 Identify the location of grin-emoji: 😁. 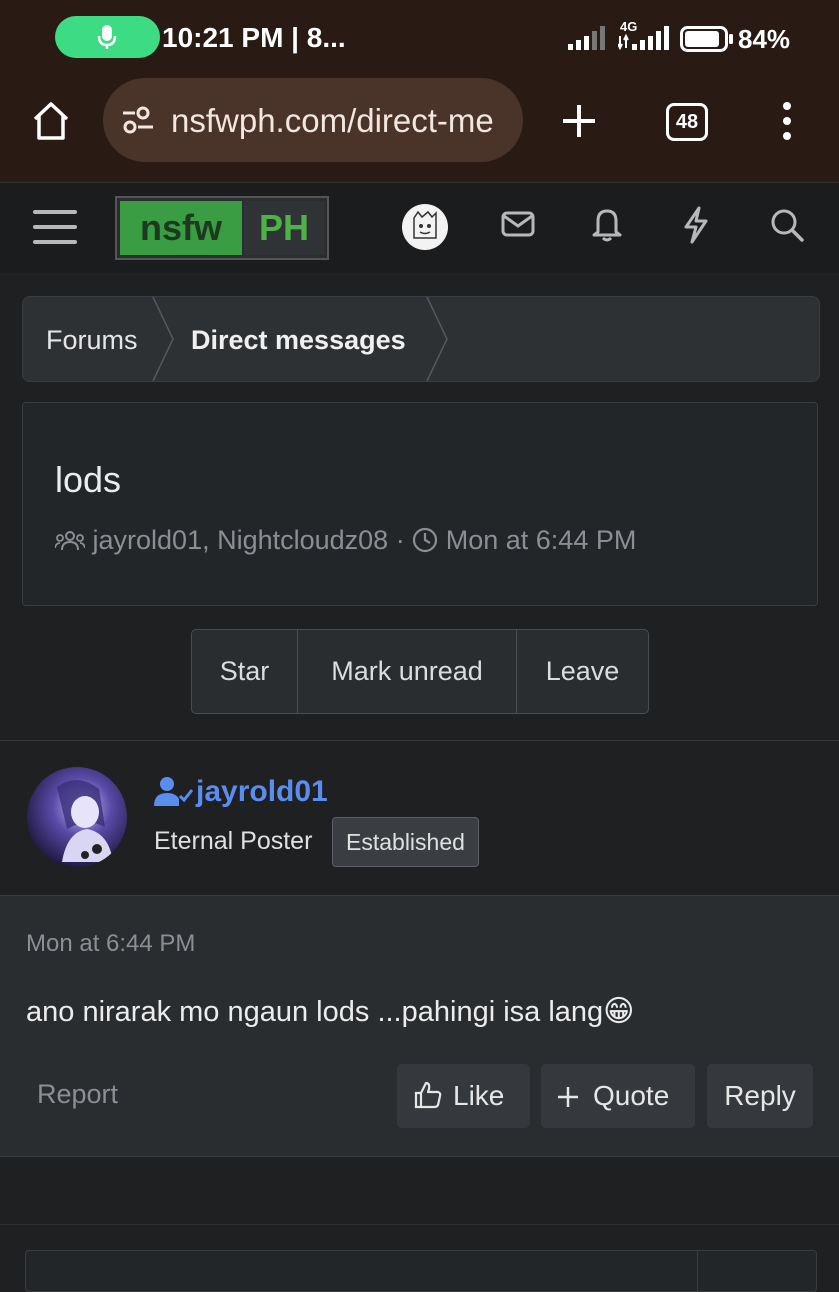
(619, 1011).